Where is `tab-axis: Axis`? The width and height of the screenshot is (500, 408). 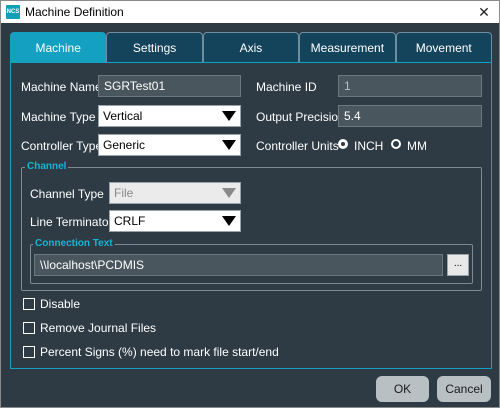
tab-axis: Axis is located at coordinates (251, 47).